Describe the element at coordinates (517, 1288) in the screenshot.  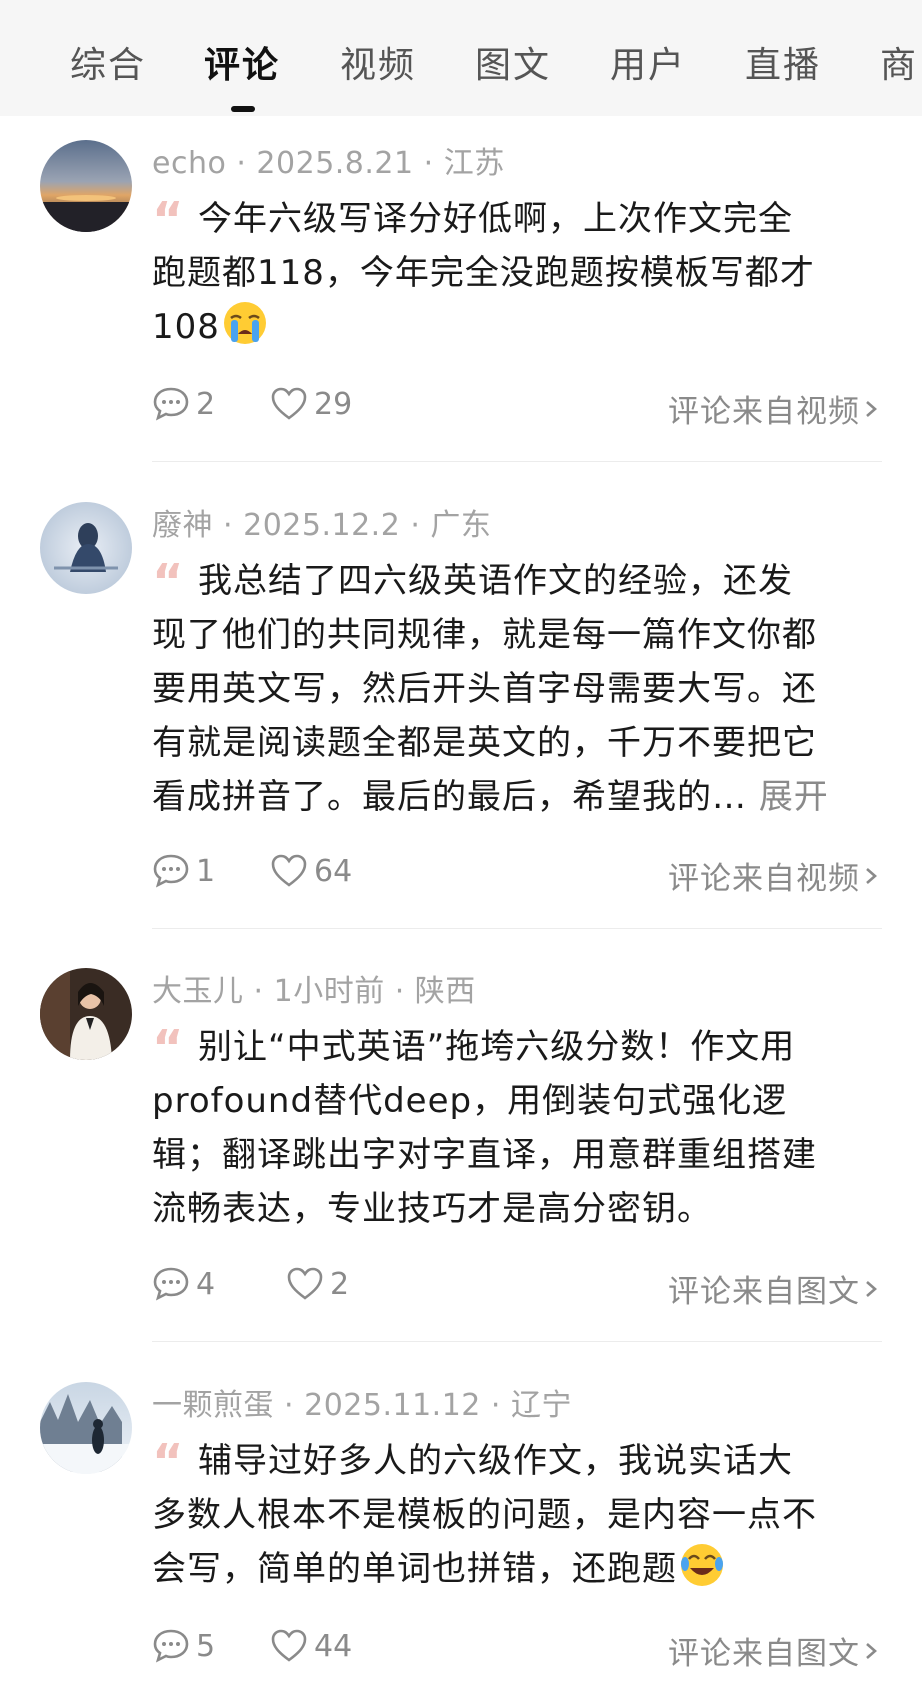
I see `comment-actions: 4 2 评论来自图文` at that location.